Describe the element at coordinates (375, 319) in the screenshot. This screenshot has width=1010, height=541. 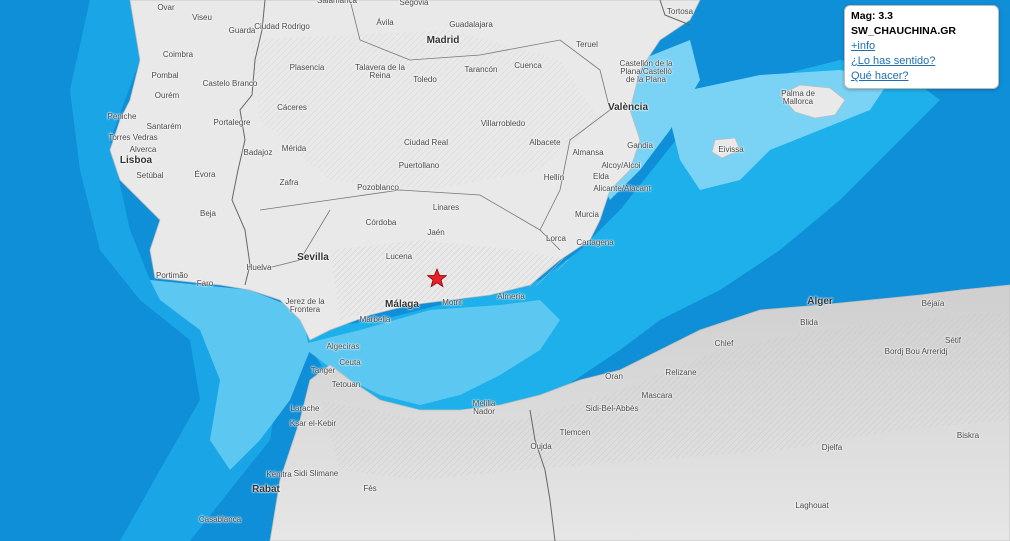
I see `place-label-marbella: Marbella` at that location.